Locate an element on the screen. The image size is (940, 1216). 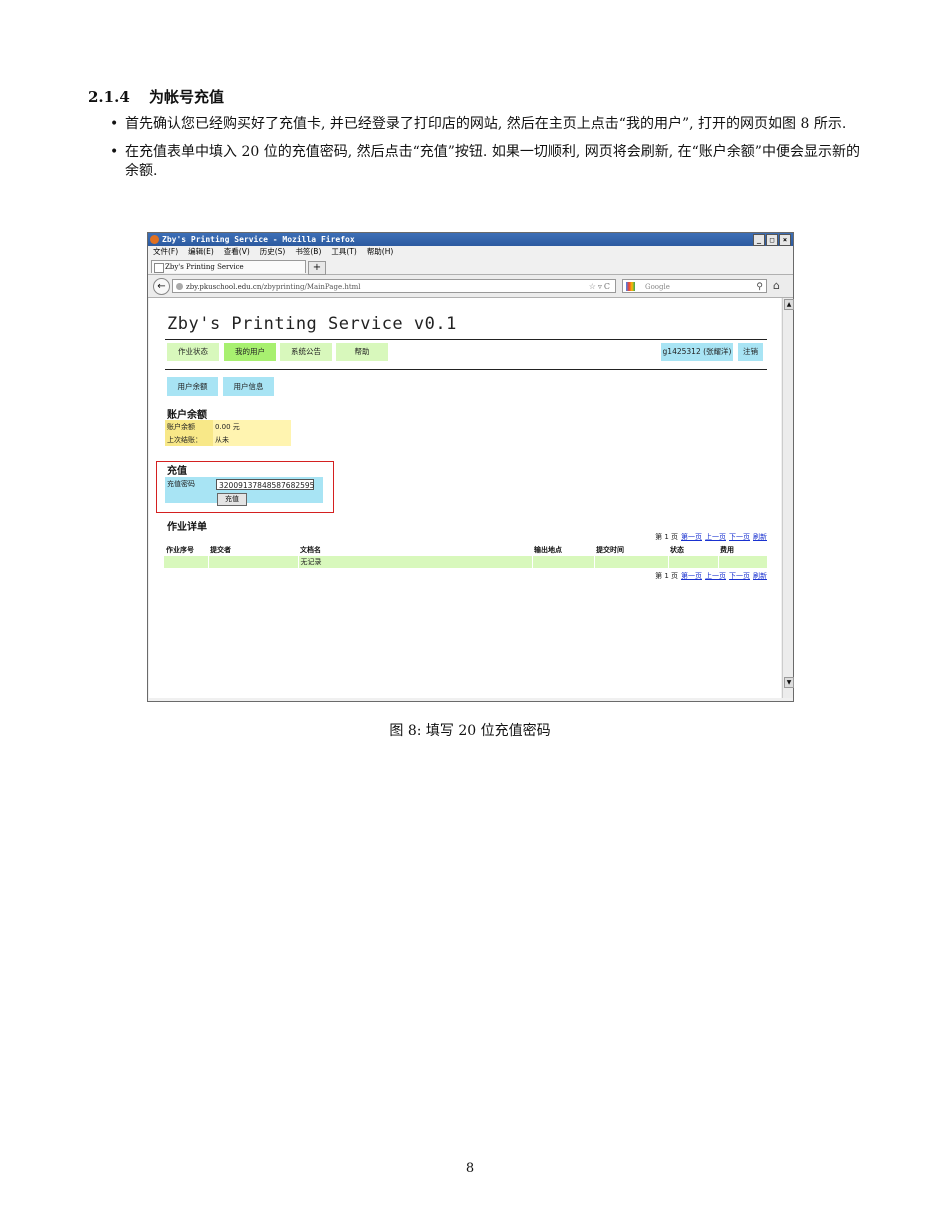
url-path: /zbyprinting/MainPage.html is located at coordinates (311, 287).